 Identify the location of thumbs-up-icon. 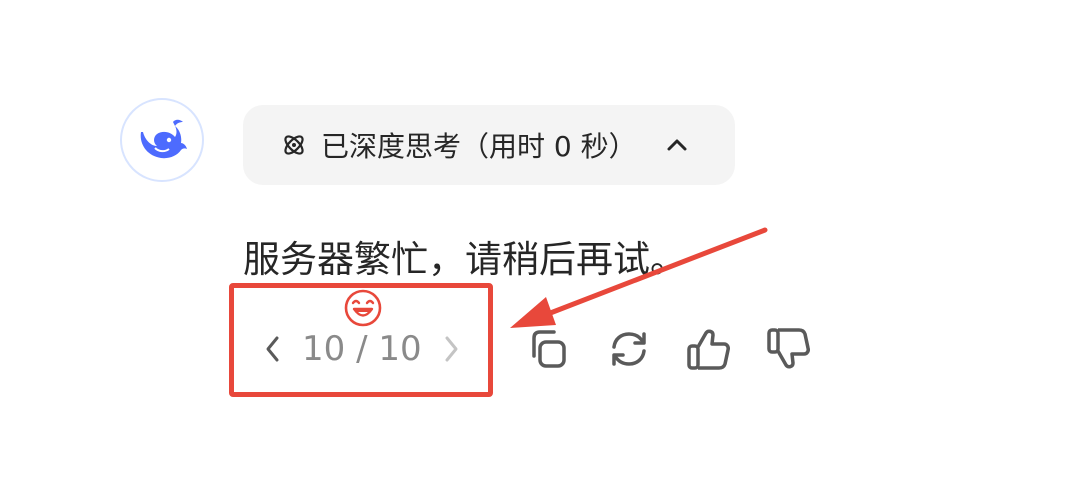
(708, 349).